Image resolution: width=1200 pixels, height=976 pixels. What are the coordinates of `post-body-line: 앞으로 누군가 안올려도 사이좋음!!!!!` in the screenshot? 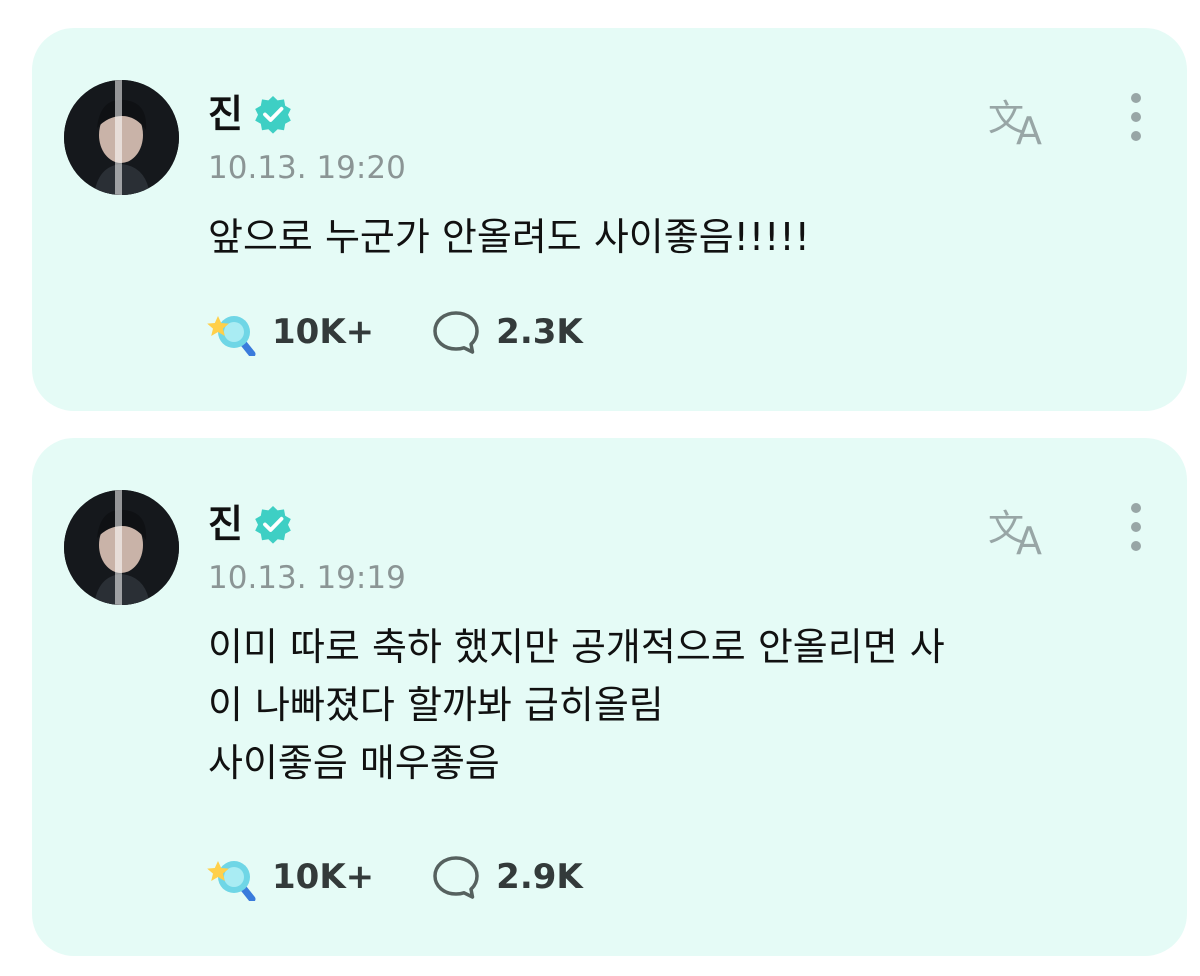 It's located at (509, 237).